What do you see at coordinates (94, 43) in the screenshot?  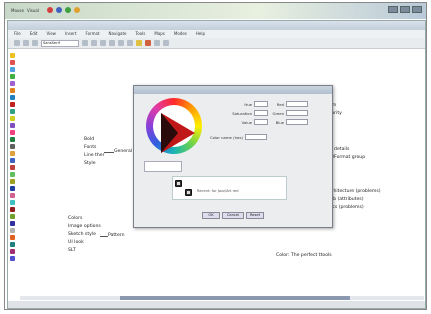 I see `italic-icon` at bounding box center [94, 43].